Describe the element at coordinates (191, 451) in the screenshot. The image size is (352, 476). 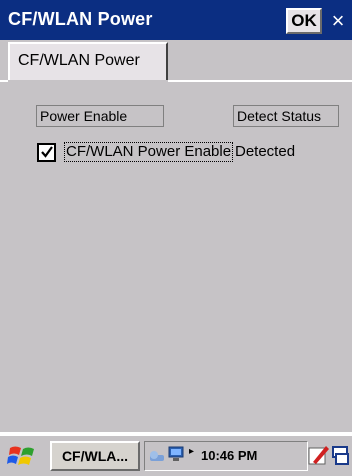
I see `tray-expand-icon: ▸` at that location.